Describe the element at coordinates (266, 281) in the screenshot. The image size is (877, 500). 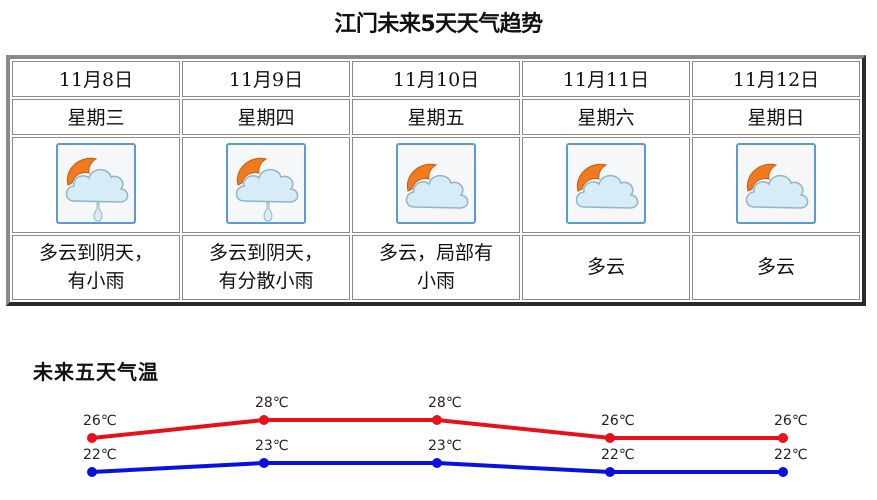
I see `description-line: 有分散小雨` at that location.